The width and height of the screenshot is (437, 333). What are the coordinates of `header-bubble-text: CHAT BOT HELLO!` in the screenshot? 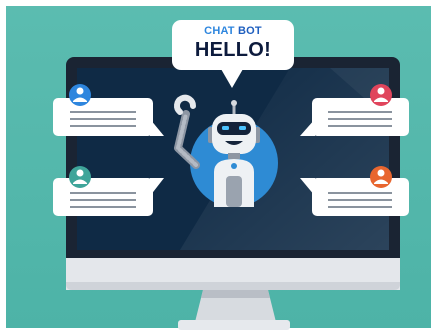 It's located at (233, 45).